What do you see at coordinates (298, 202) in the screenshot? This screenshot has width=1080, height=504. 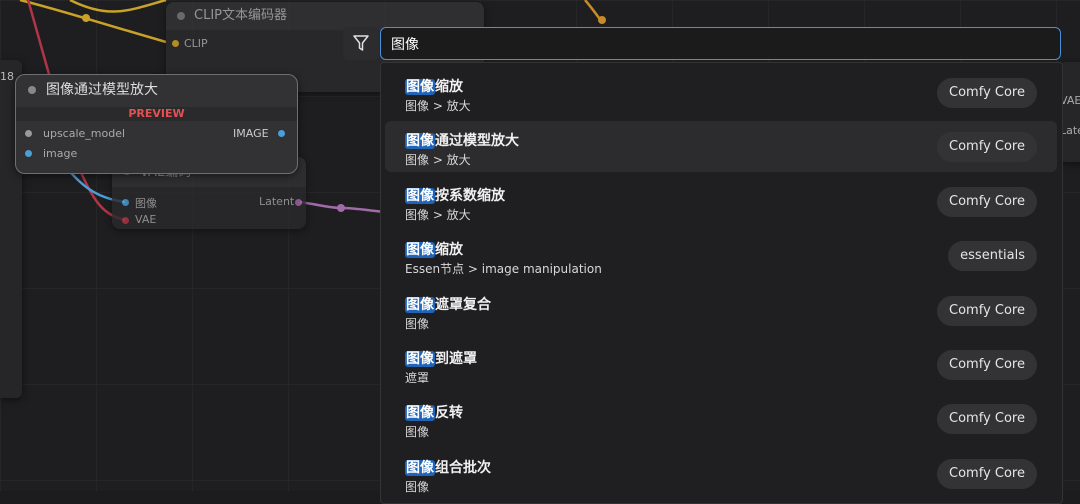 I see `vae-latent-output-dot` at bounding box center [298, 202].